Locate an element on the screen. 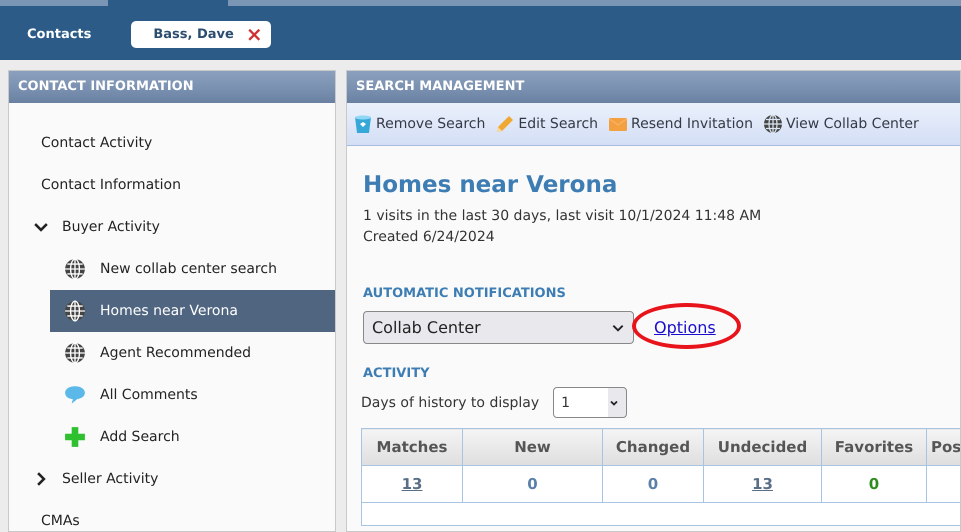  speech-bubble-icon is located at coordinates (75, 395).